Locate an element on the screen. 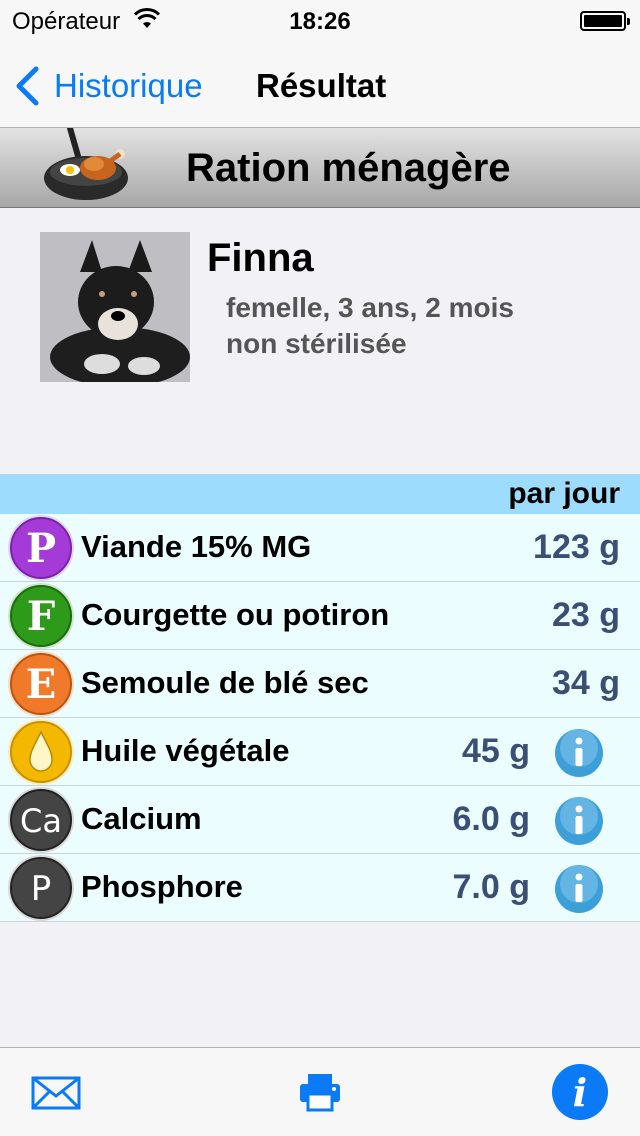 Image resolution: width=640 pixels, height=1136 pixels. ration-row-vegetable: F Courgette ou potiron 23 g is located at coordinates (320, 616).